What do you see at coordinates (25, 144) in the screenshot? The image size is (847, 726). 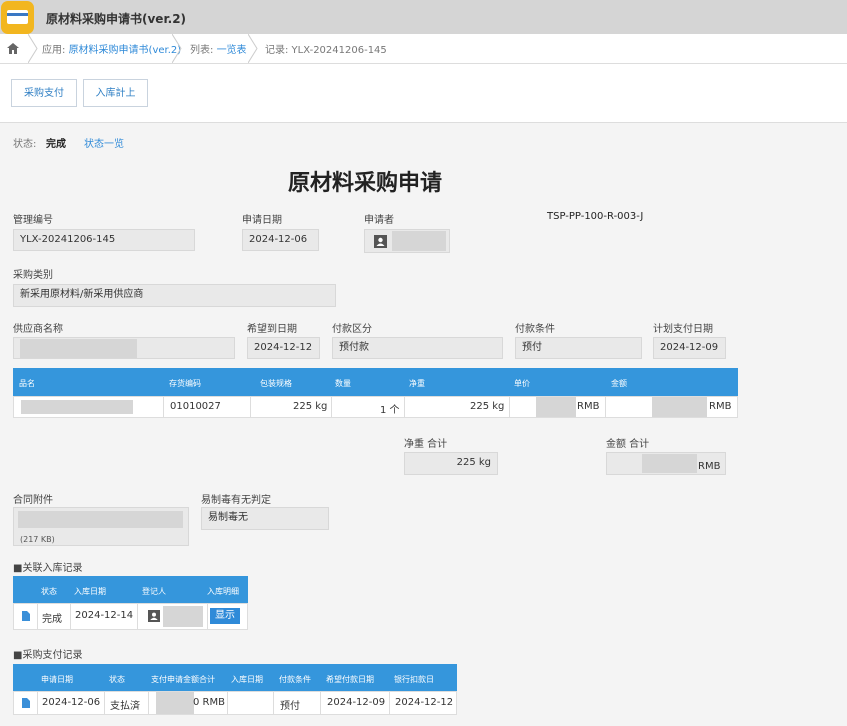 I see `status-label: 状态:` at bounding box center [25, 144].